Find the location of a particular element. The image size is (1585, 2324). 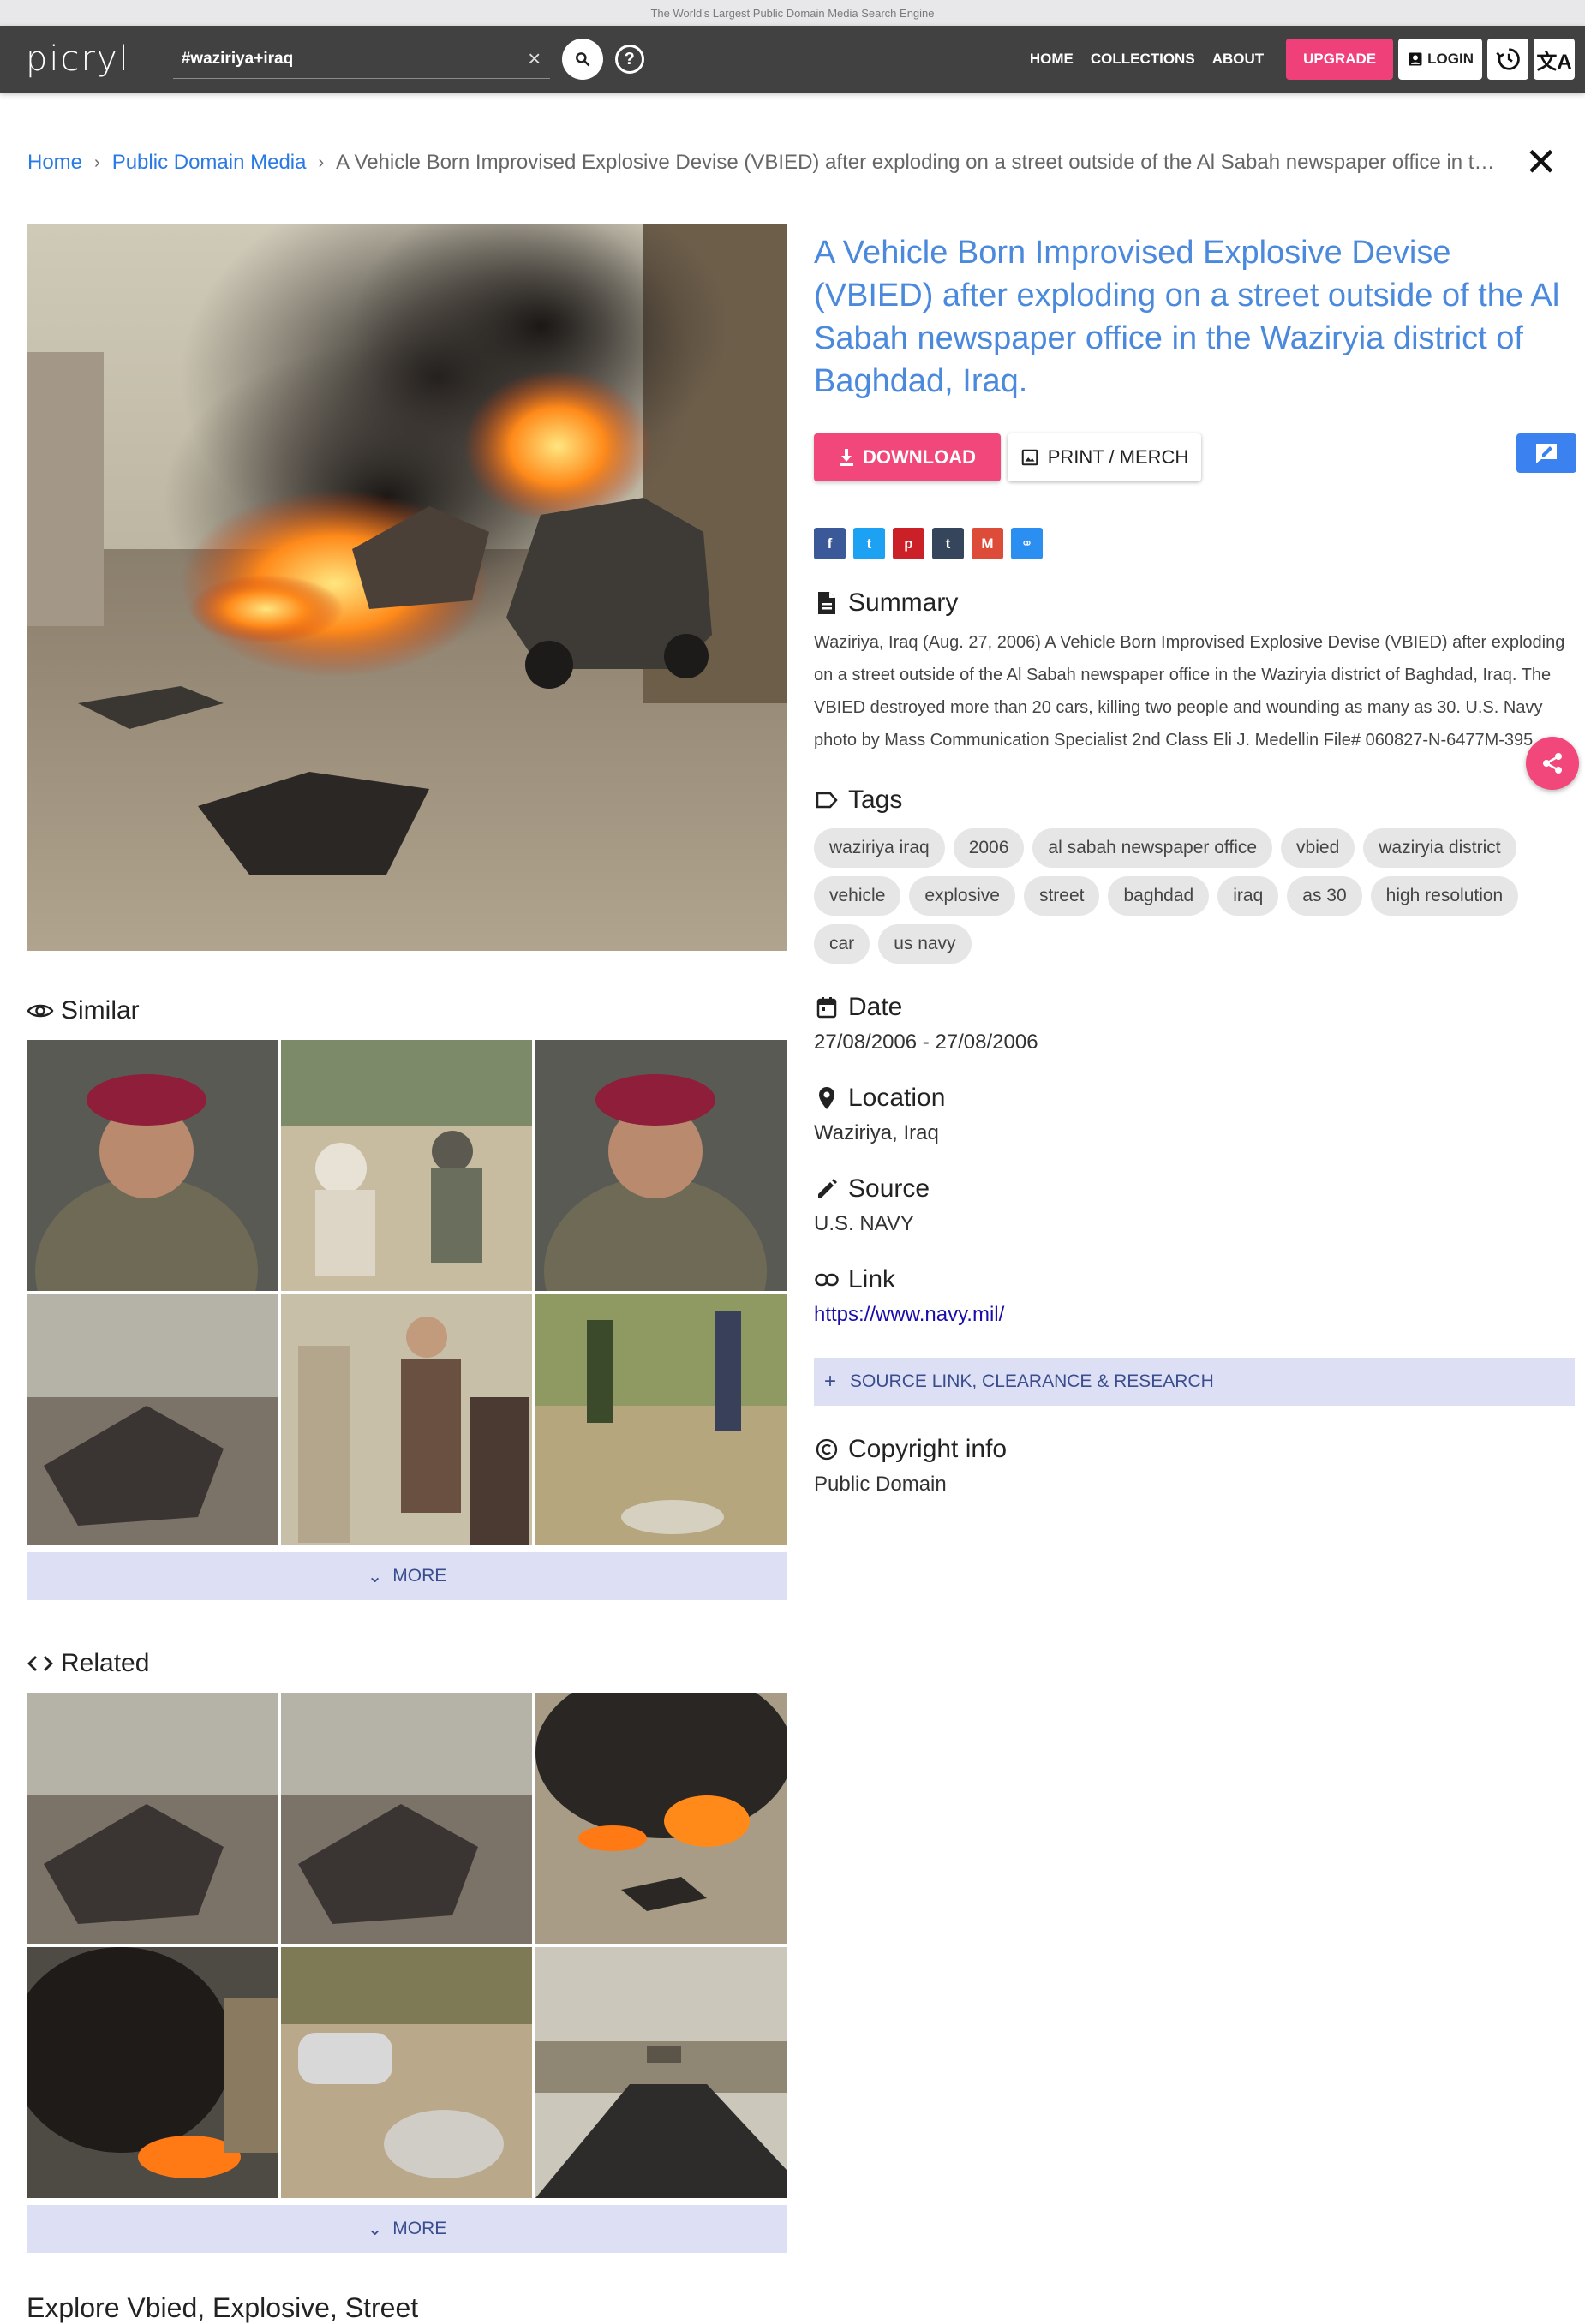

copyright-title: Copyright info is located at coordinates (928, 1449).